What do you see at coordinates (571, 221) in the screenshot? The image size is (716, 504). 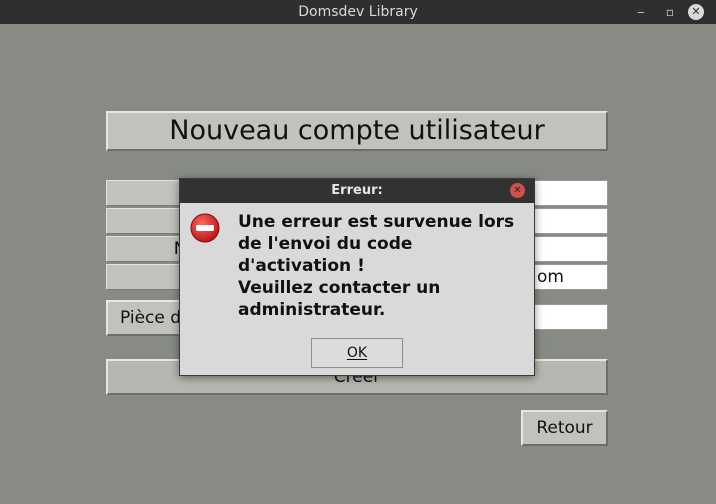 I see `nom-field` at bounding box center [571, 221].